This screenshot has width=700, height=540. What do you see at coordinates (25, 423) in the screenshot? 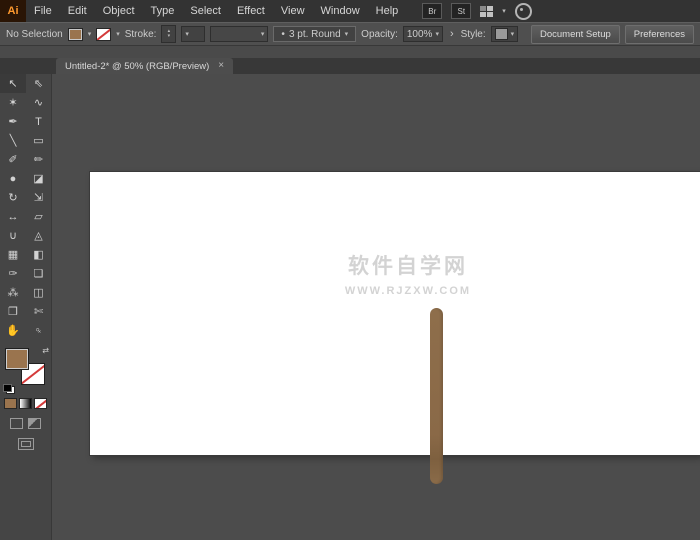
I see `draw-mode-row` at bounding box center [25, 423].